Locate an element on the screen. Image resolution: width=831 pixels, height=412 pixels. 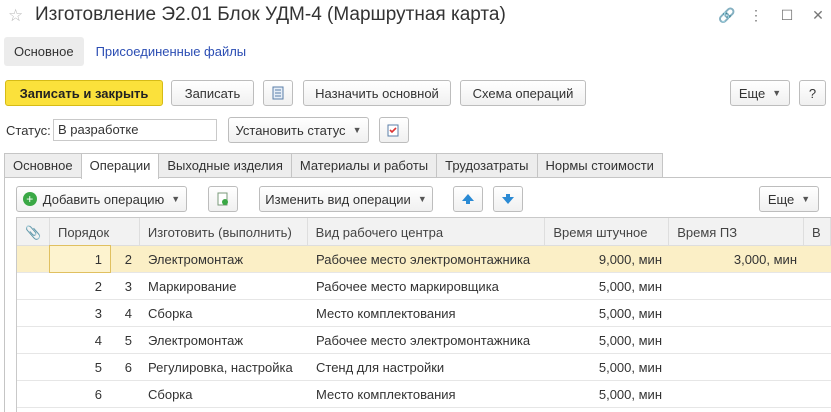
set-status-button: Установить статус ▼ is located at coordinates (298, 130).